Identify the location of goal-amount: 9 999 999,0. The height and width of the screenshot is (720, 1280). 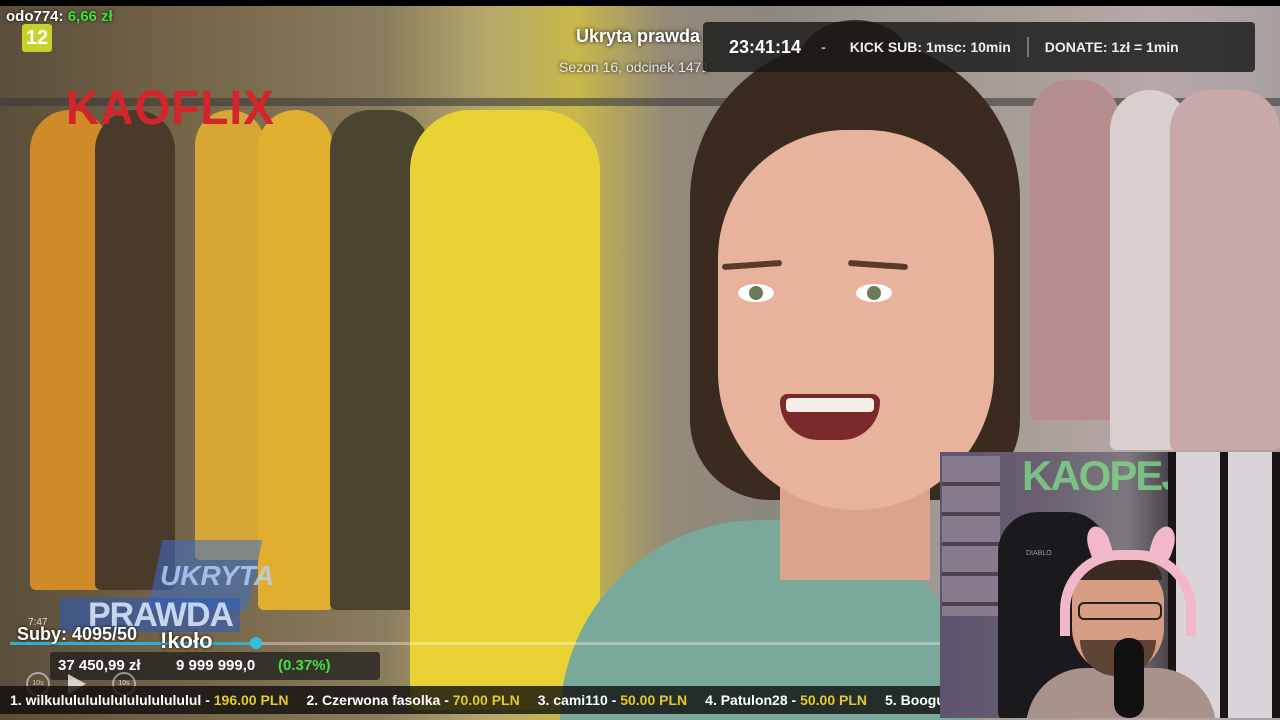
(216, 665).